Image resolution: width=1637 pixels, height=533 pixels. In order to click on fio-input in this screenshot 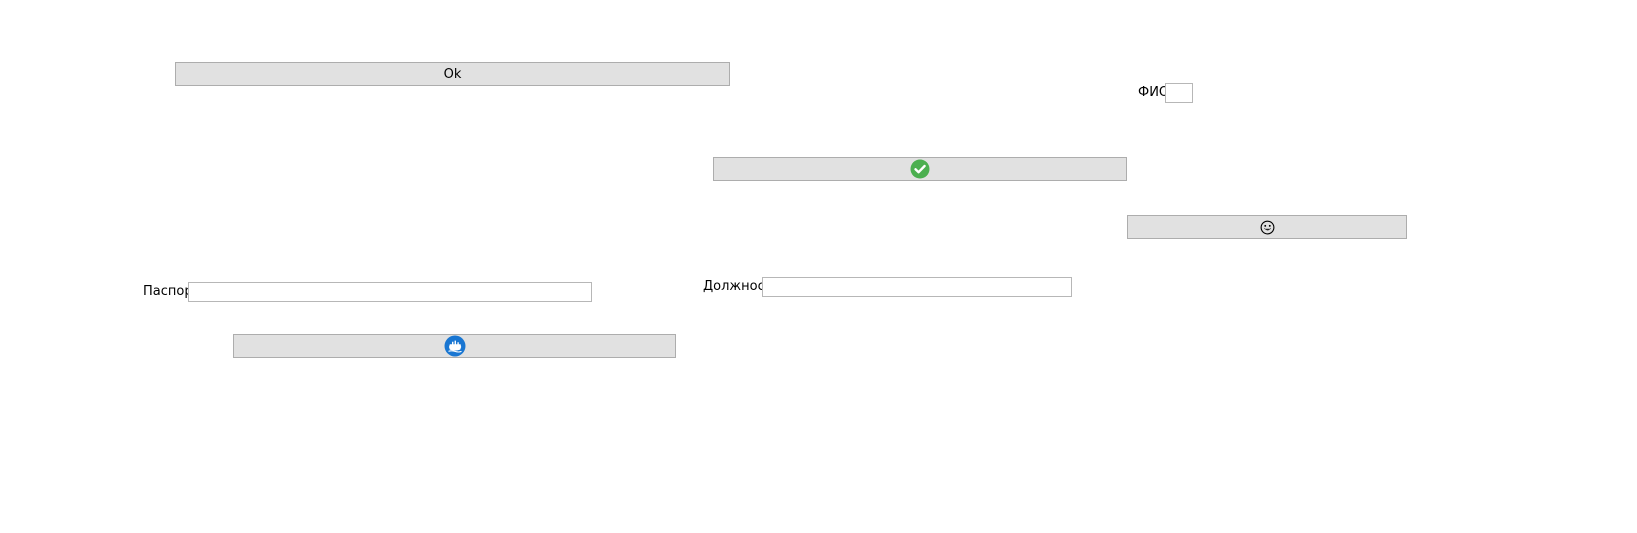, I will do `click(1179, 93)`.